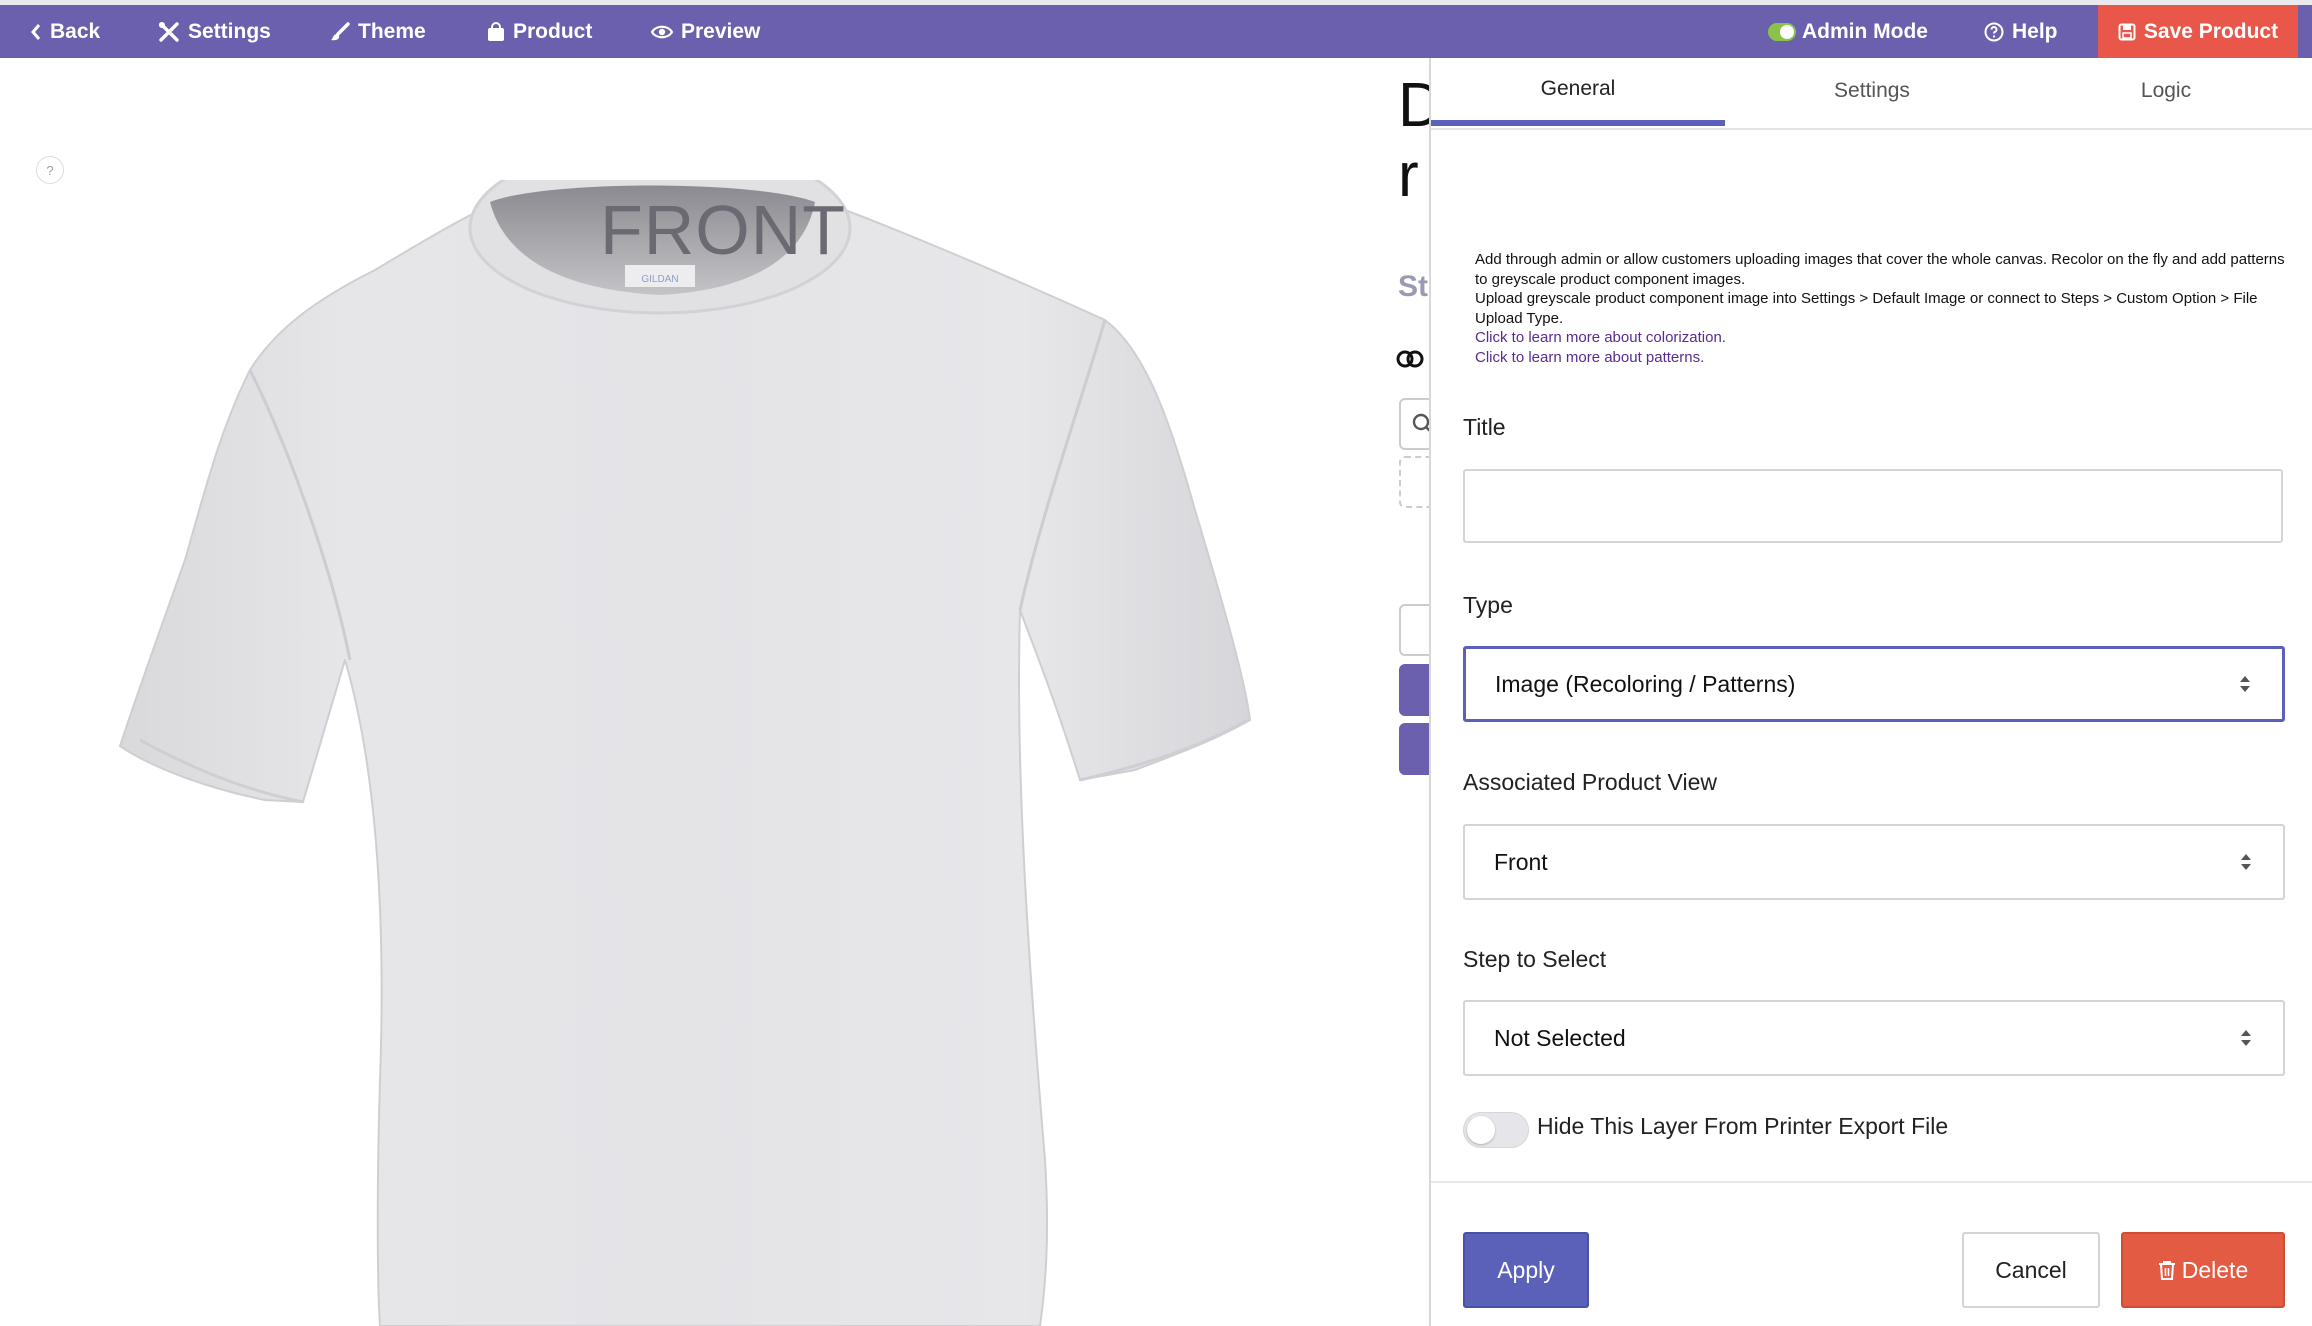  Describe the element at coordinates (1865, 31) in the screenshot. I see `admin-mode-label: Admin Mode` at that location.